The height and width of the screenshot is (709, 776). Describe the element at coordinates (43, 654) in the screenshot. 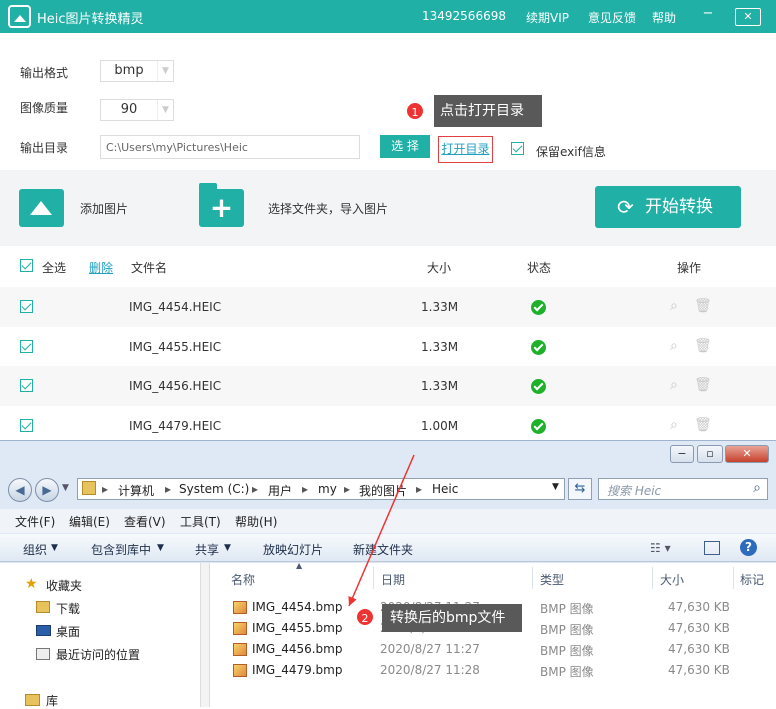

I see `recent-places-icon` at that location.